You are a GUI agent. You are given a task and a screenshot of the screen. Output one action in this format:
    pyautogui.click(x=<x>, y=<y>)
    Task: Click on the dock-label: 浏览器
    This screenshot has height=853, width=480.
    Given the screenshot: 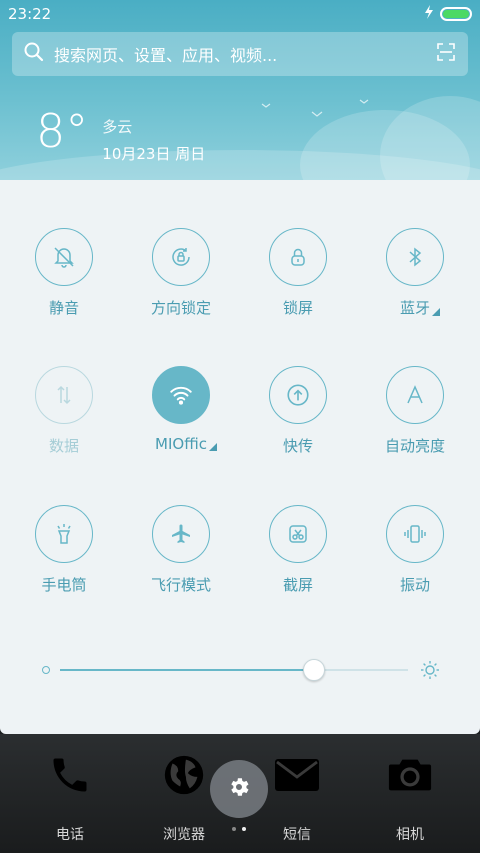 What is the action you would take?
    pyautogui.click(x=184, y=835)
    